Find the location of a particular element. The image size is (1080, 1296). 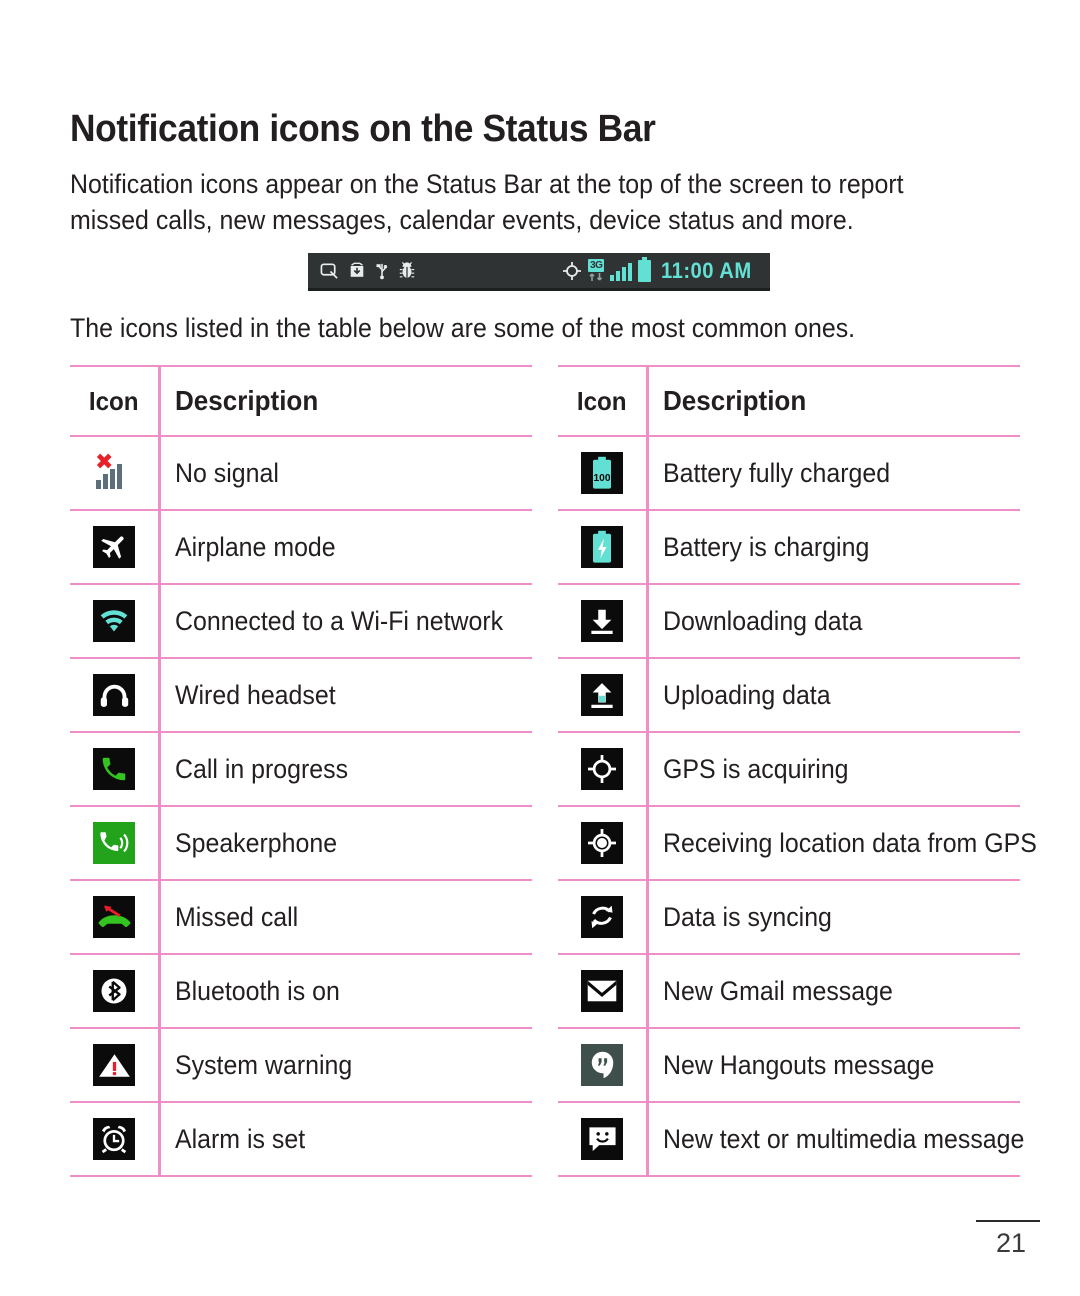

icon-cell: 100 is located at coordinates (603, 473).